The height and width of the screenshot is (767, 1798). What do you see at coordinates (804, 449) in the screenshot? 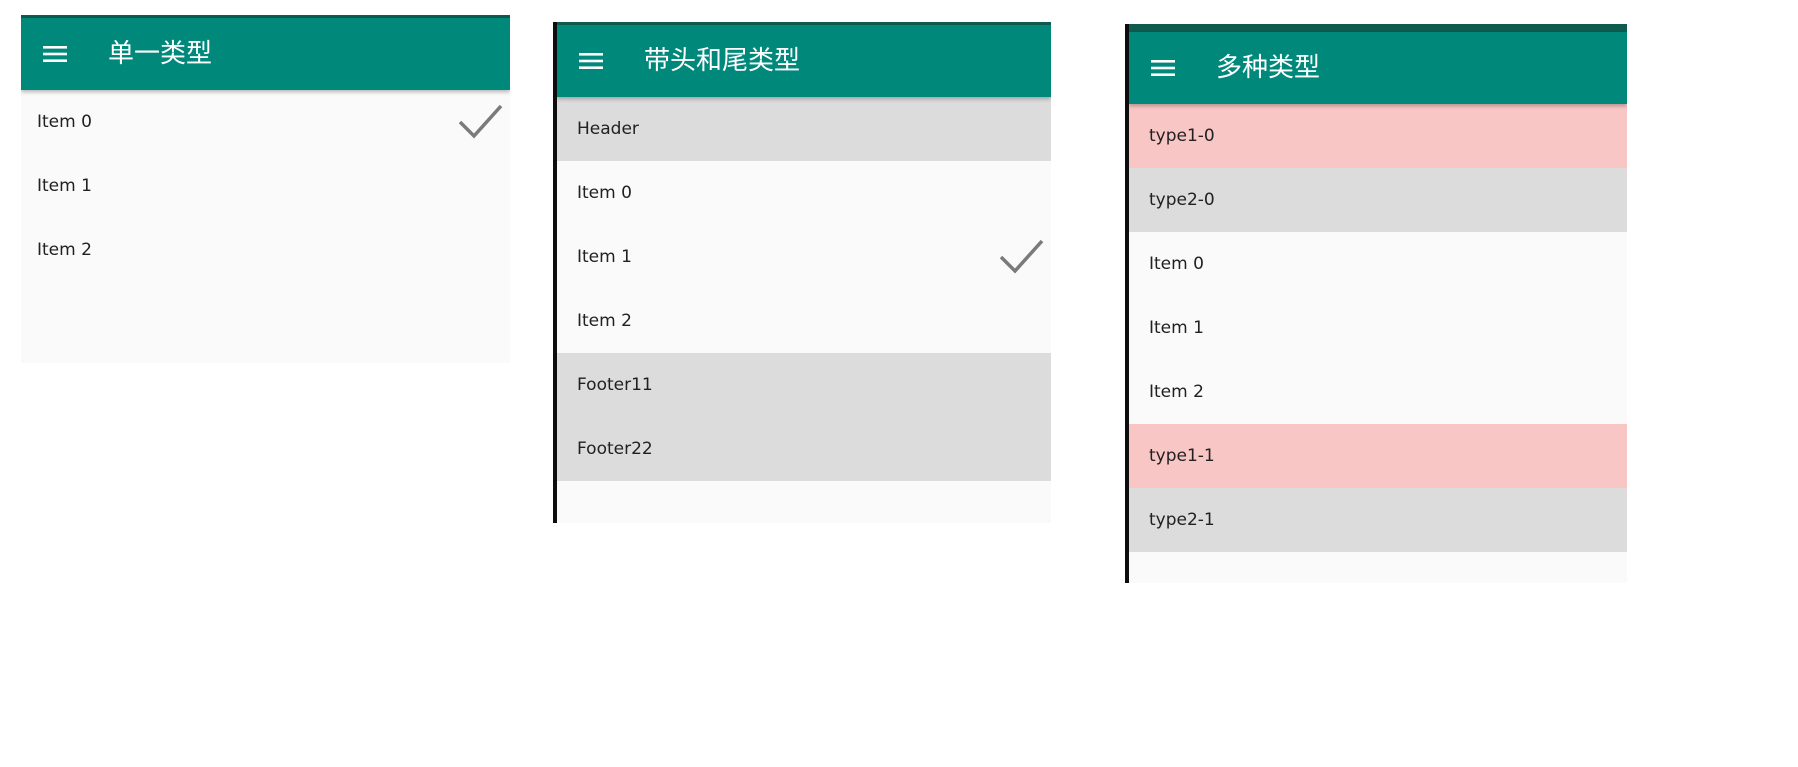
I see `list-footer: Footer22` at bounding box center [804, 449].